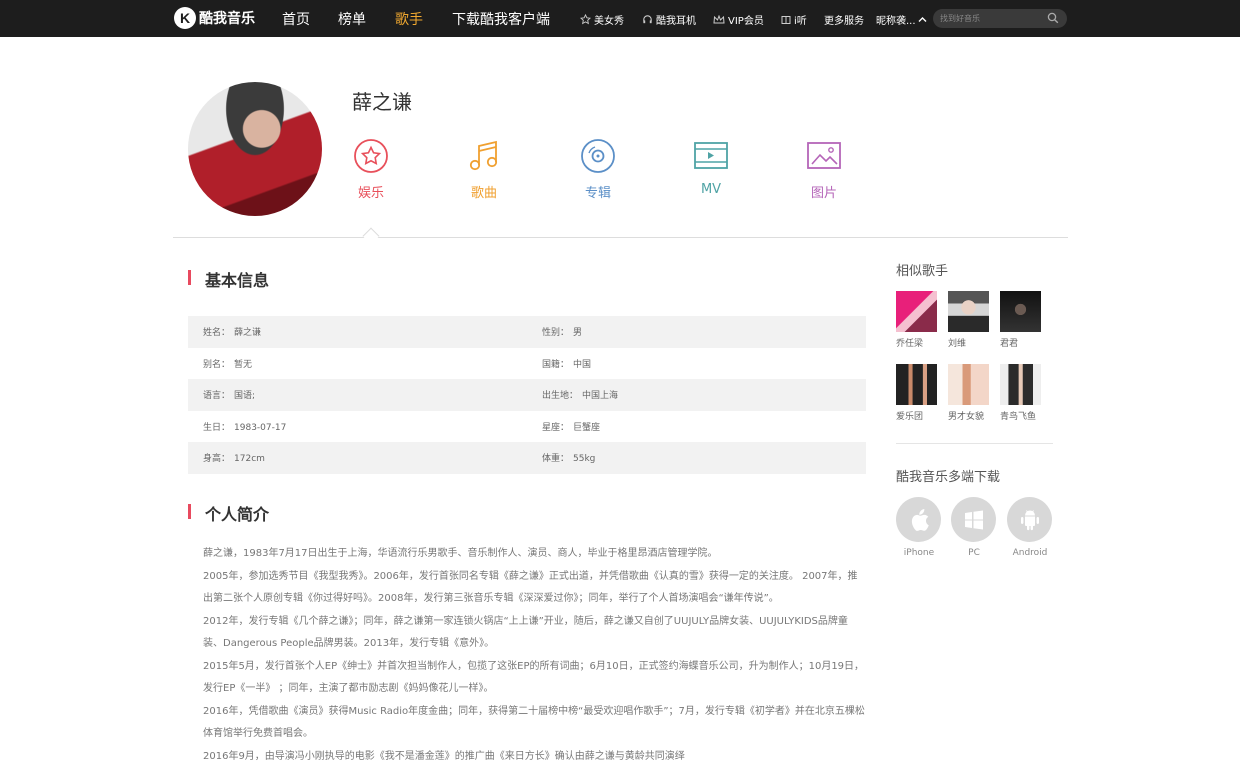  I want to click on android-icon, so click(1029, 519).